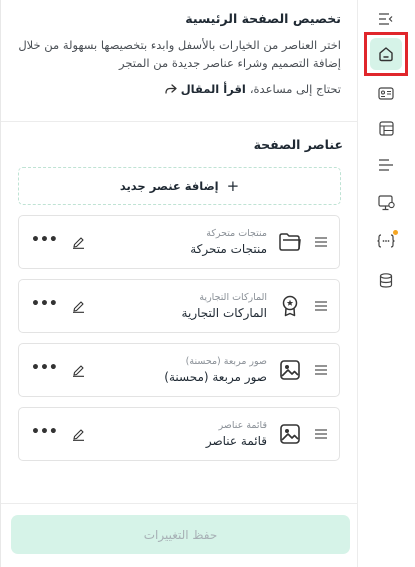 This screenshot has width=415, height=567. What do you see at coordinates (386, 280) in the screenshot?
I see `database-icon` at bounding box center [386, 280].